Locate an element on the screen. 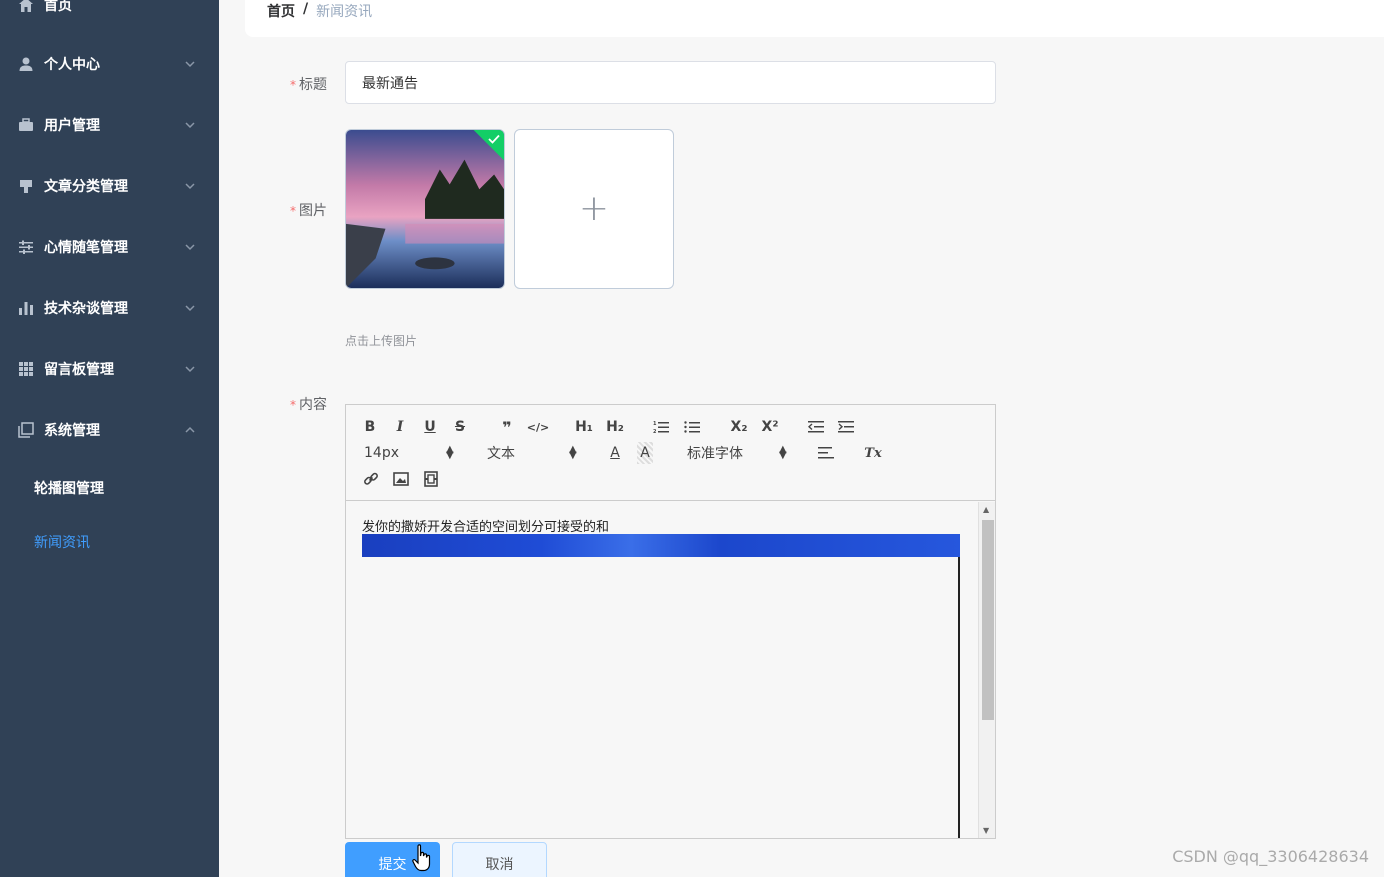 Image resolution: width=1384 pixels, height=877 pixels. subscript-button: X₂ is located at coordinates (739, 427).